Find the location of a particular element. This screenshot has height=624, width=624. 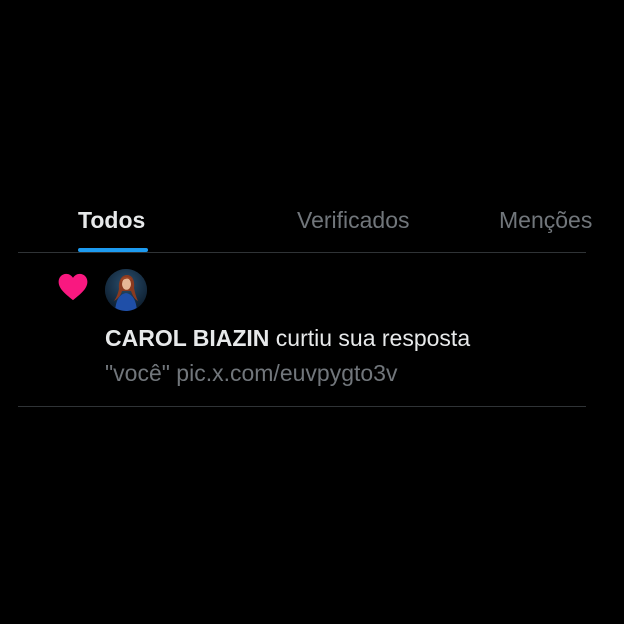

notification-text: CAROL BIAZIN curtiu sua resposta is located at coordinates (287, 338).